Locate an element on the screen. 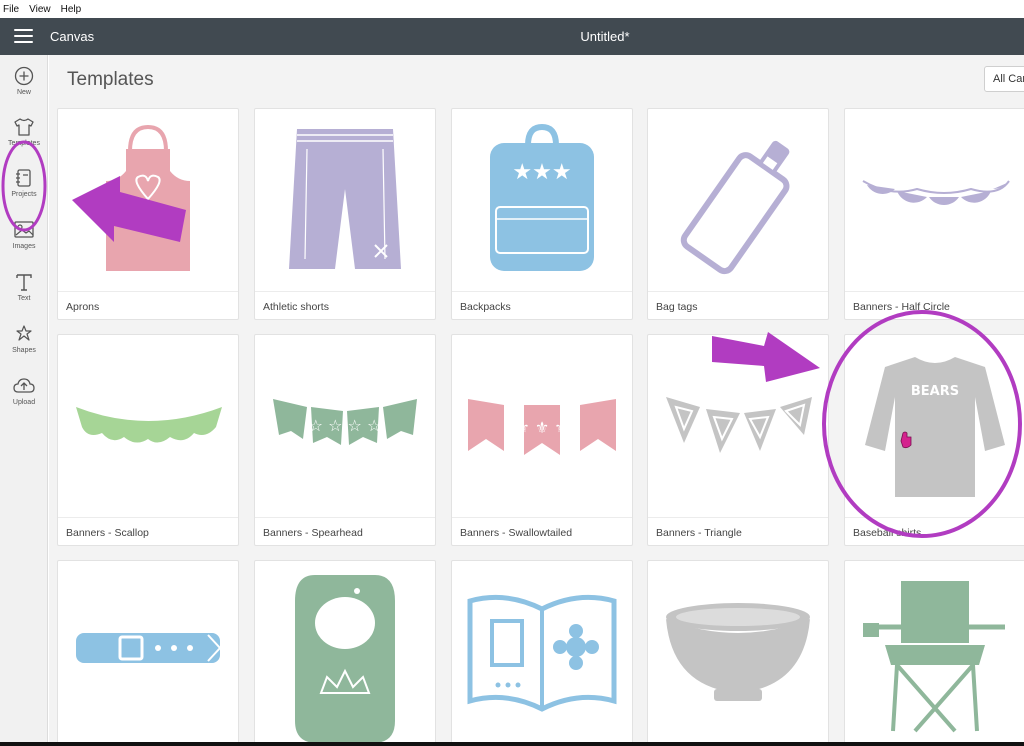 Image resolution: width=1024 pixels, height=746 pixels. template-card-bowls is located at coordinates (738, 653).